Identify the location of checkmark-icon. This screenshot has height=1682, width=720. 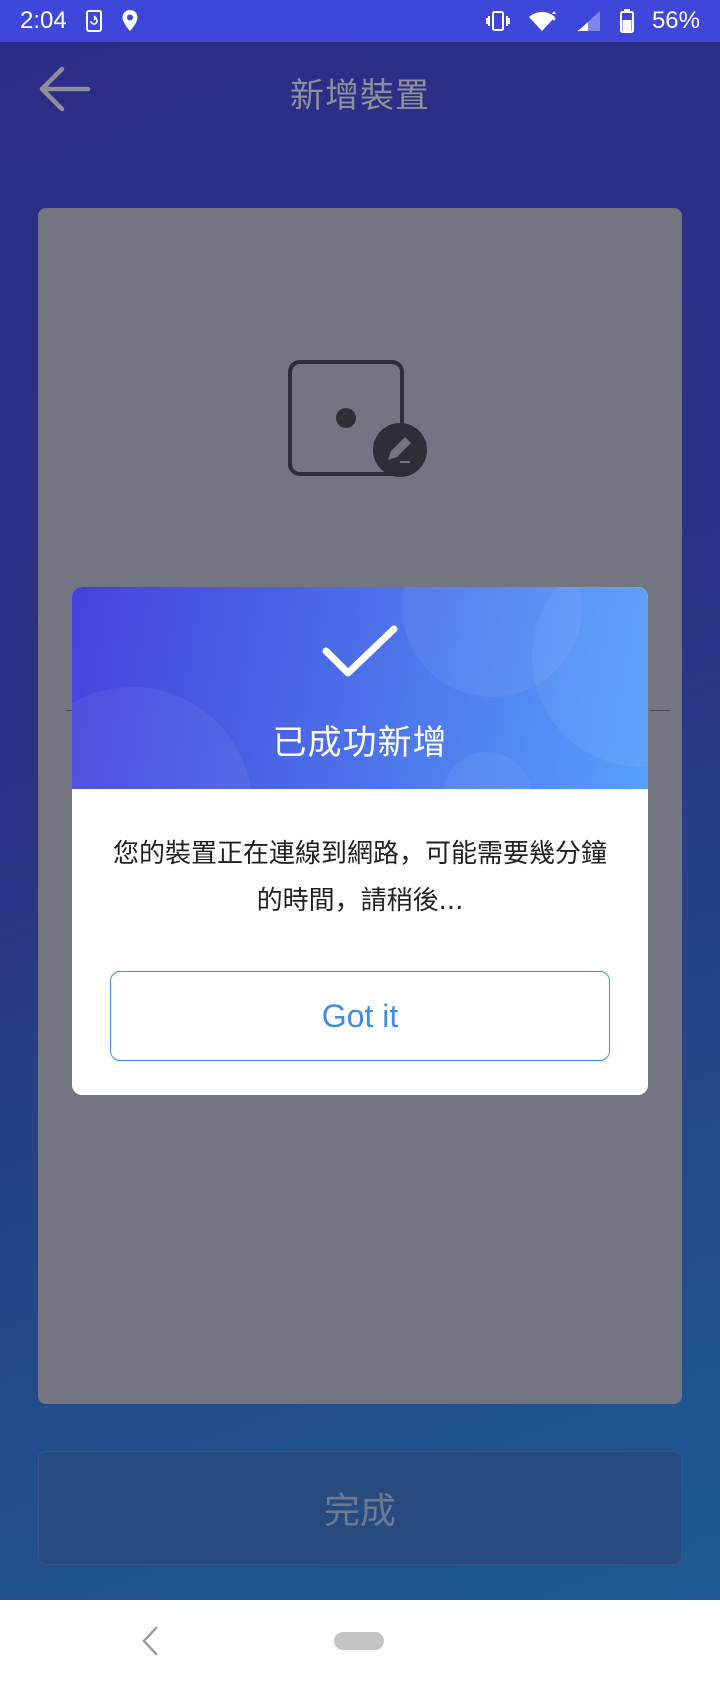
(360, 653).